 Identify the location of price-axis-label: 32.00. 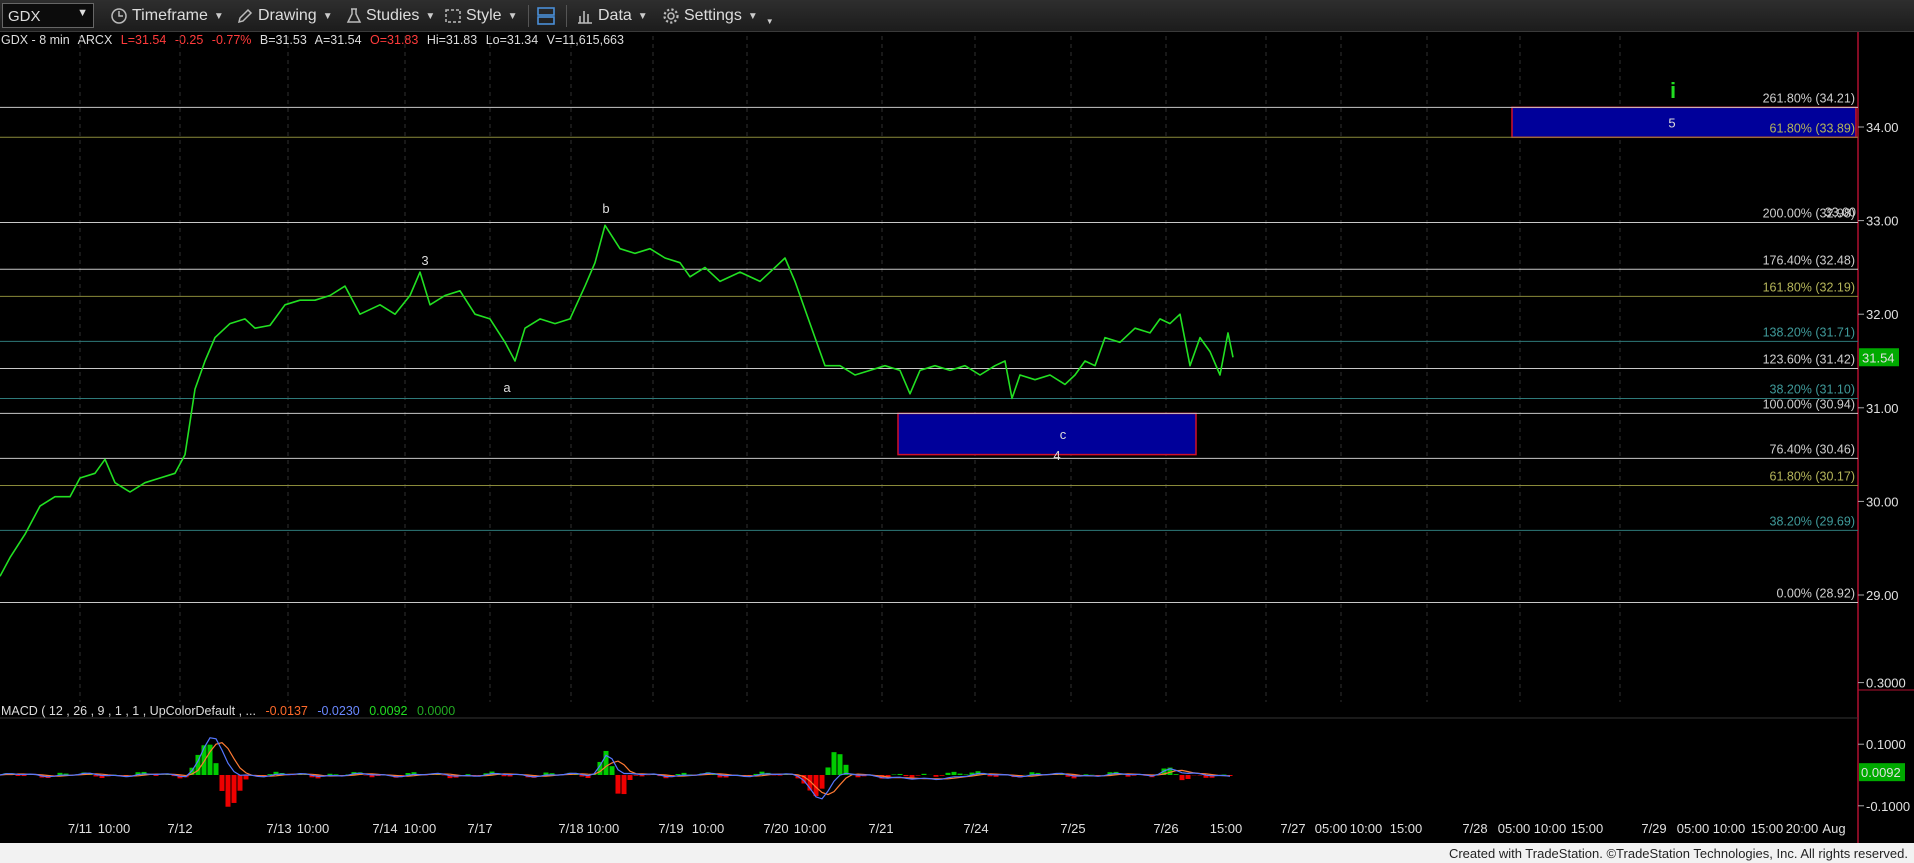
(1882, 314).